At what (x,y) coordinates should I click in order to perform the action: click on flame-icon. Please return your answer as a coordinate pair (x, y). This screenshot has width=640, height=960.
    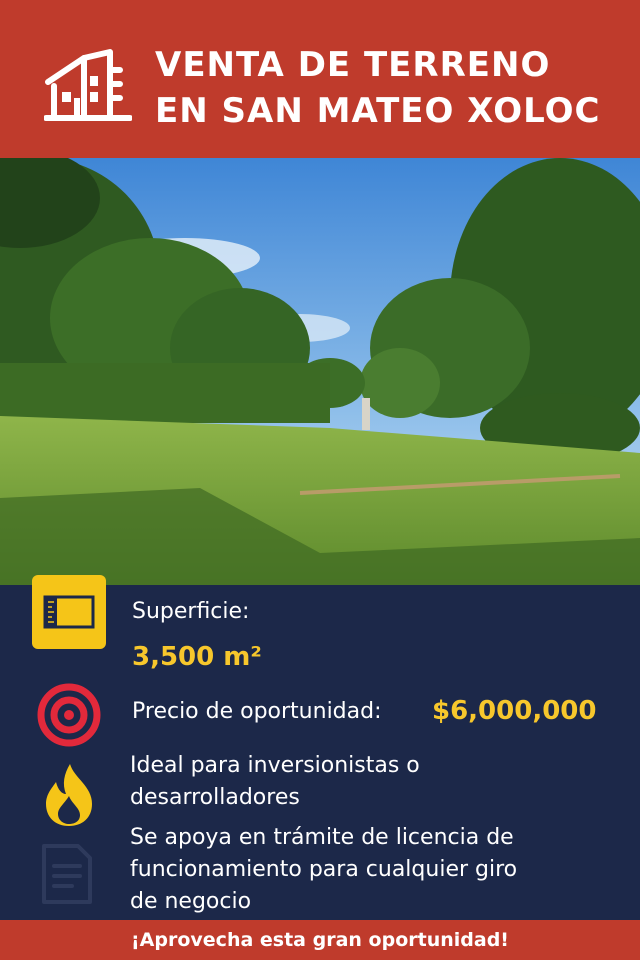
    Looking at the image, I should click on (69, 795).